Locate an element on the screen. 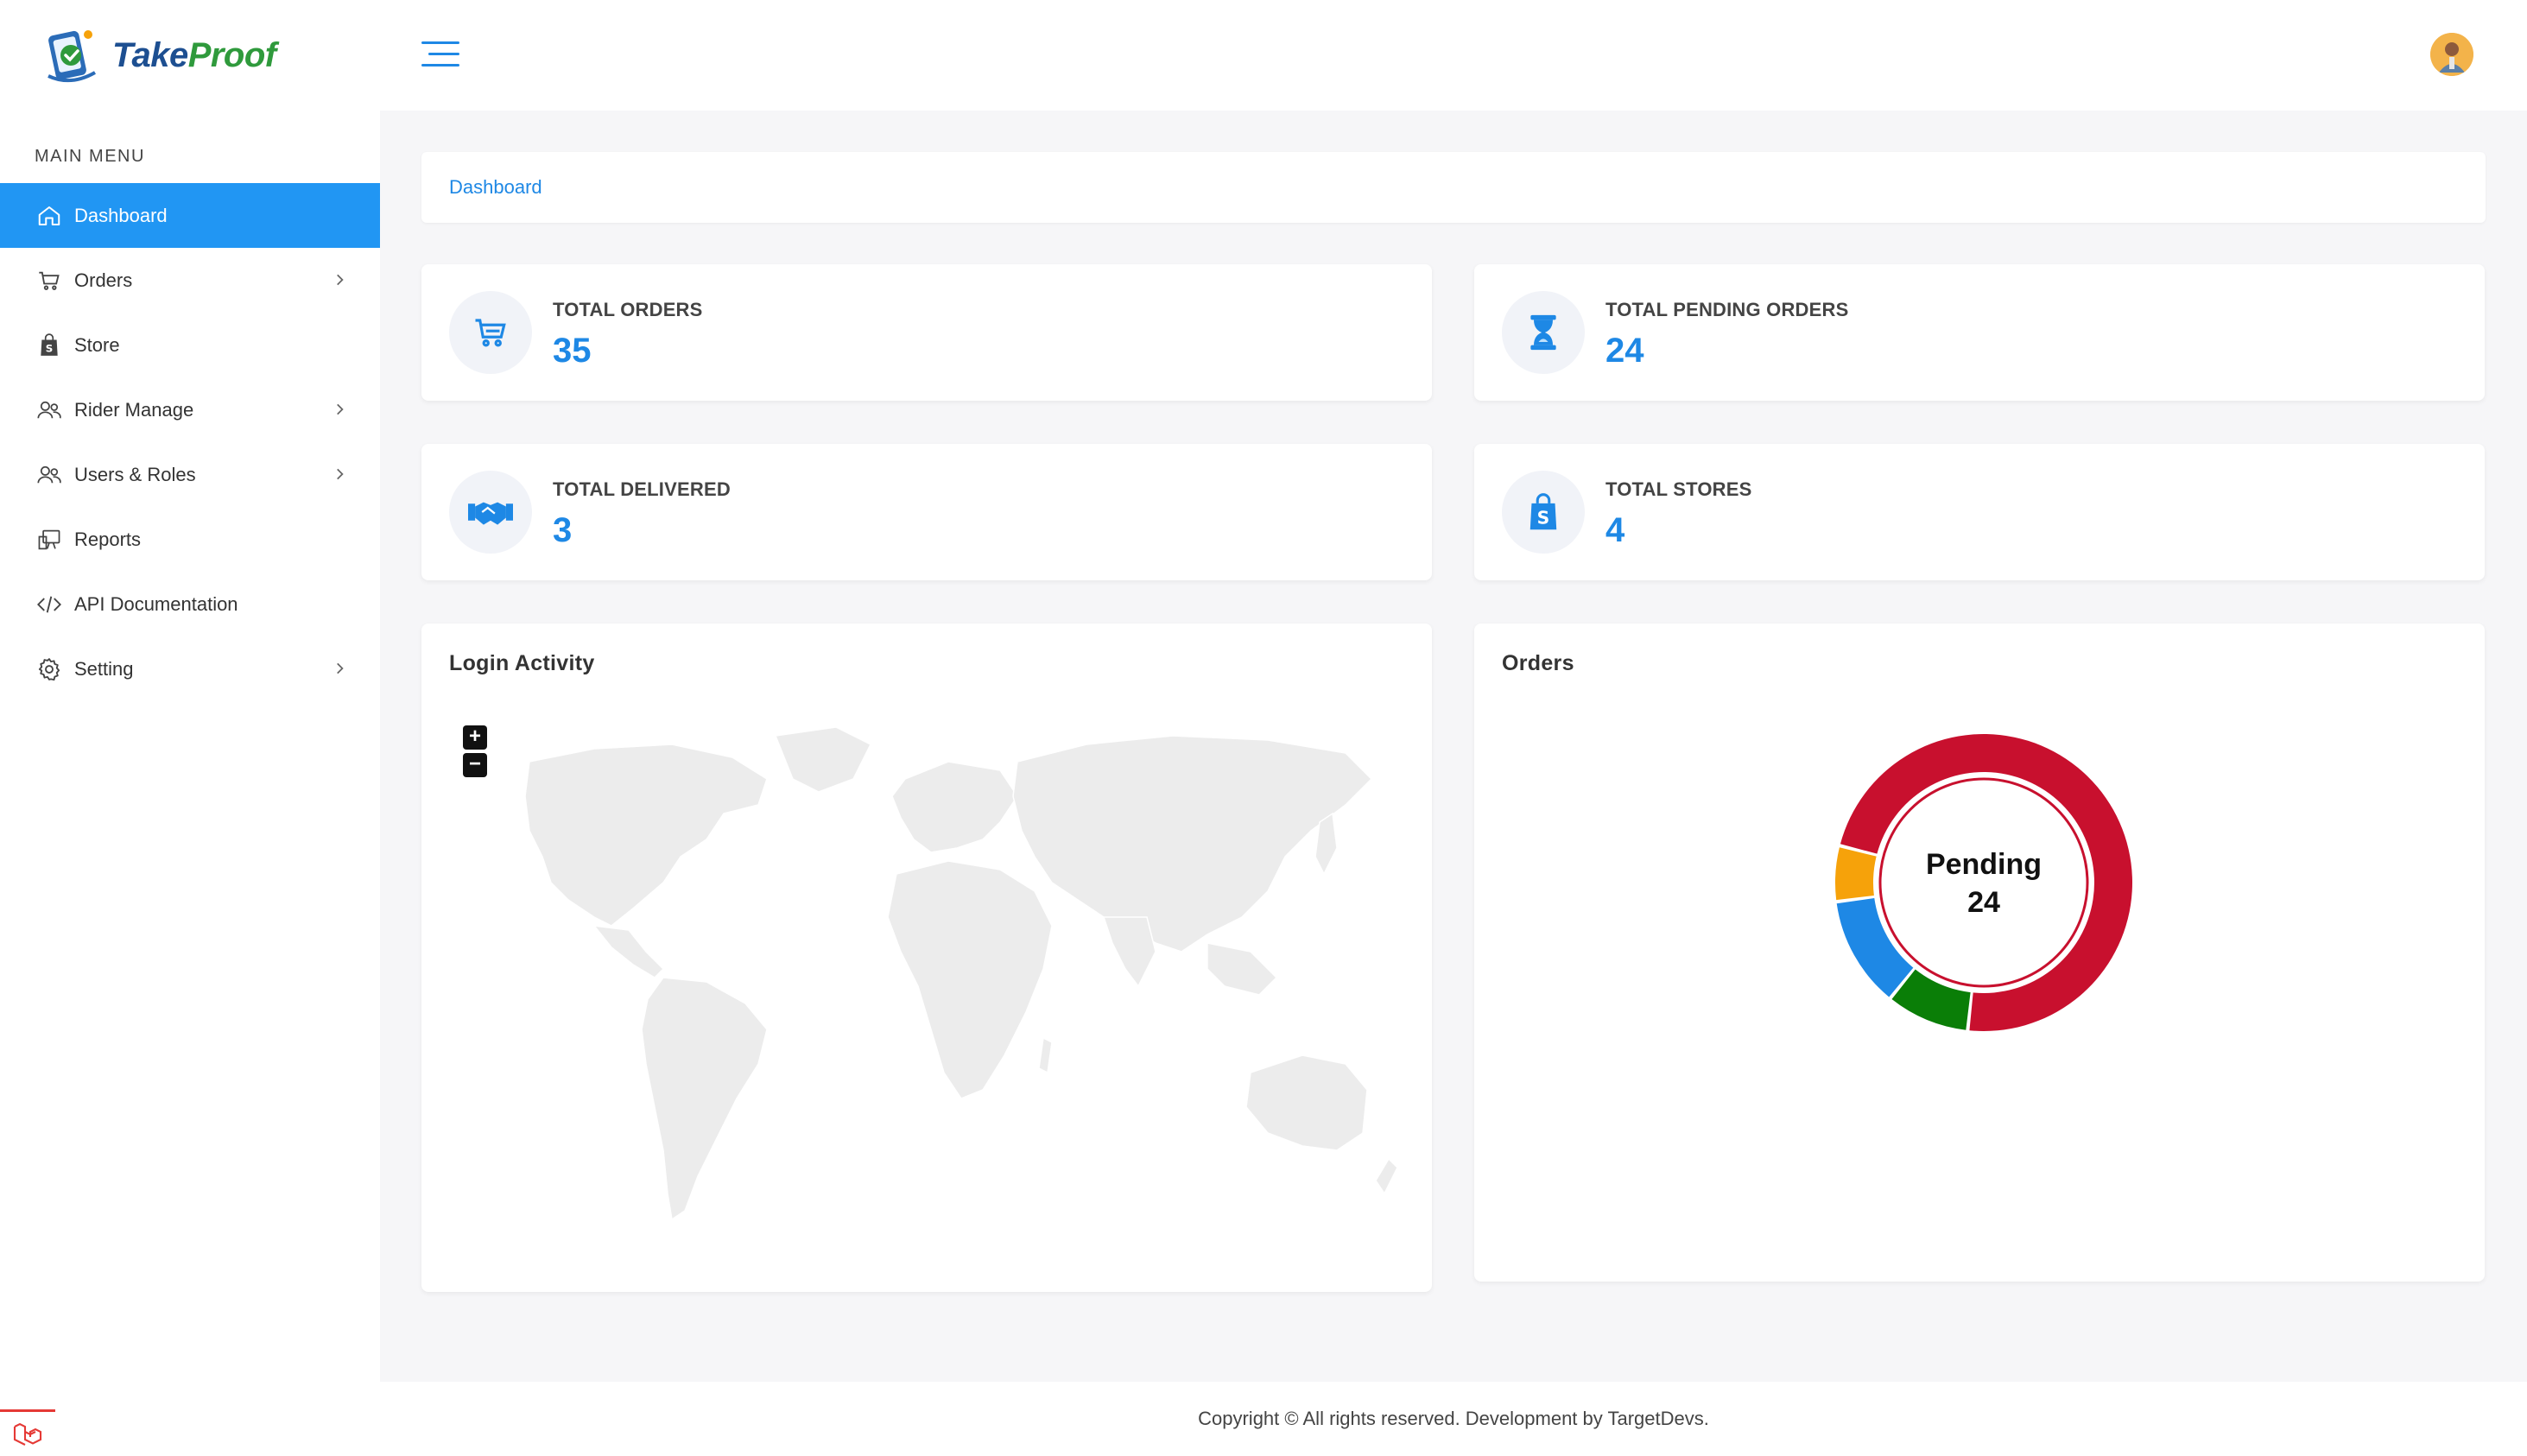  stat-icon-circle: S is located at coordinates (1544, 512).